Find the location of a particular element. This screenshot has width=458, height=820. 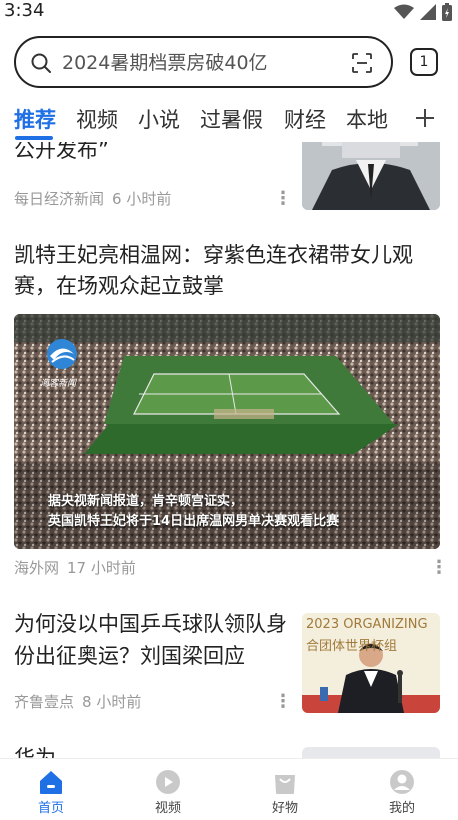

status-time: 3:34 is located at coordinates (24, 10).